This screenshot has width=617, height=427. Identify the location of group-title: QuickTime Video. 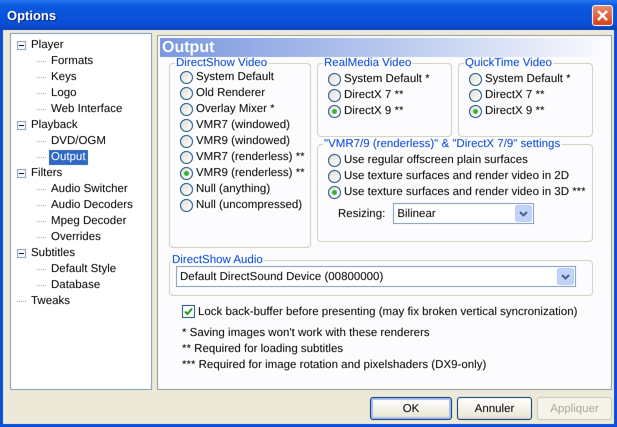
(508, 63).